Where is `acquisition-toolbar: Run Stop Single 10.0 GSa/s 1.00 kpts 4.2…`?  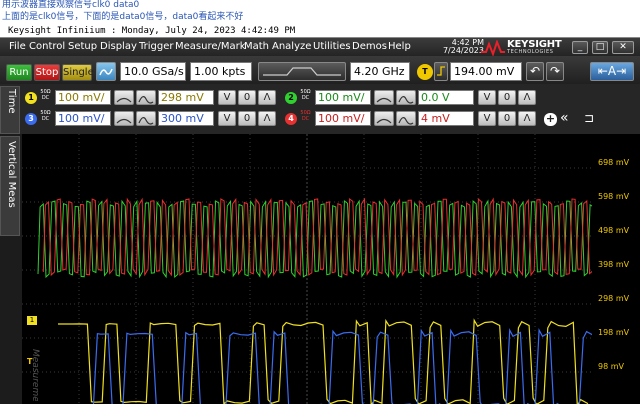
acquisition-toolbar: Run Stop Single 10.0 GSa/s 1.00 kpts 4.2… is located at coordinates (320, 70).